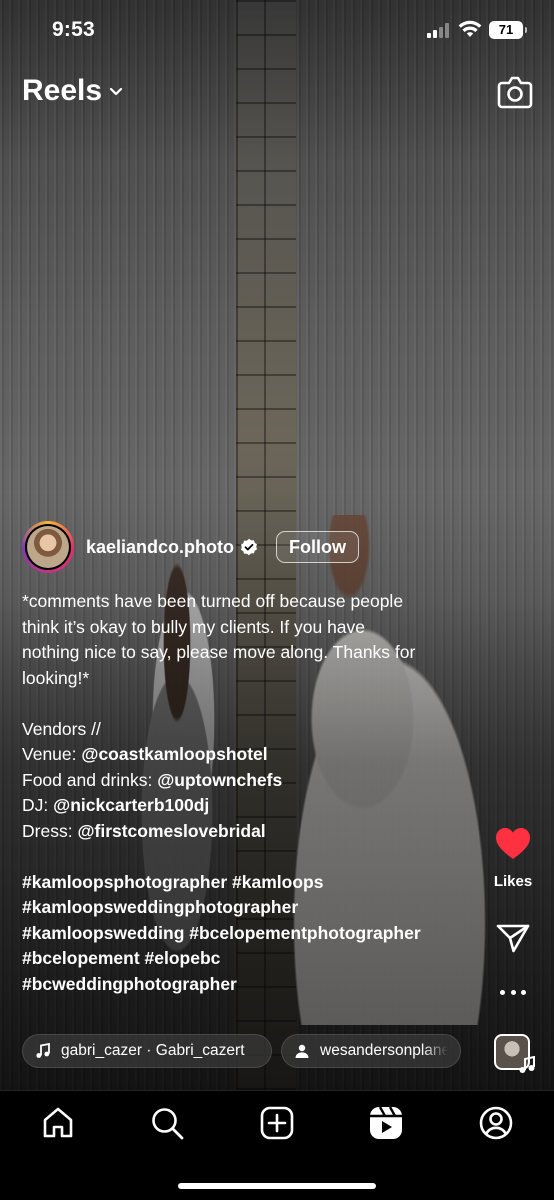 The width and height of the screenshot is (554, 1200). What do you see at coordinates (384, 1050) in the screenshot?
I see `tagged-user-label: wesandersonplanet` at bounding box center [384, 1050].